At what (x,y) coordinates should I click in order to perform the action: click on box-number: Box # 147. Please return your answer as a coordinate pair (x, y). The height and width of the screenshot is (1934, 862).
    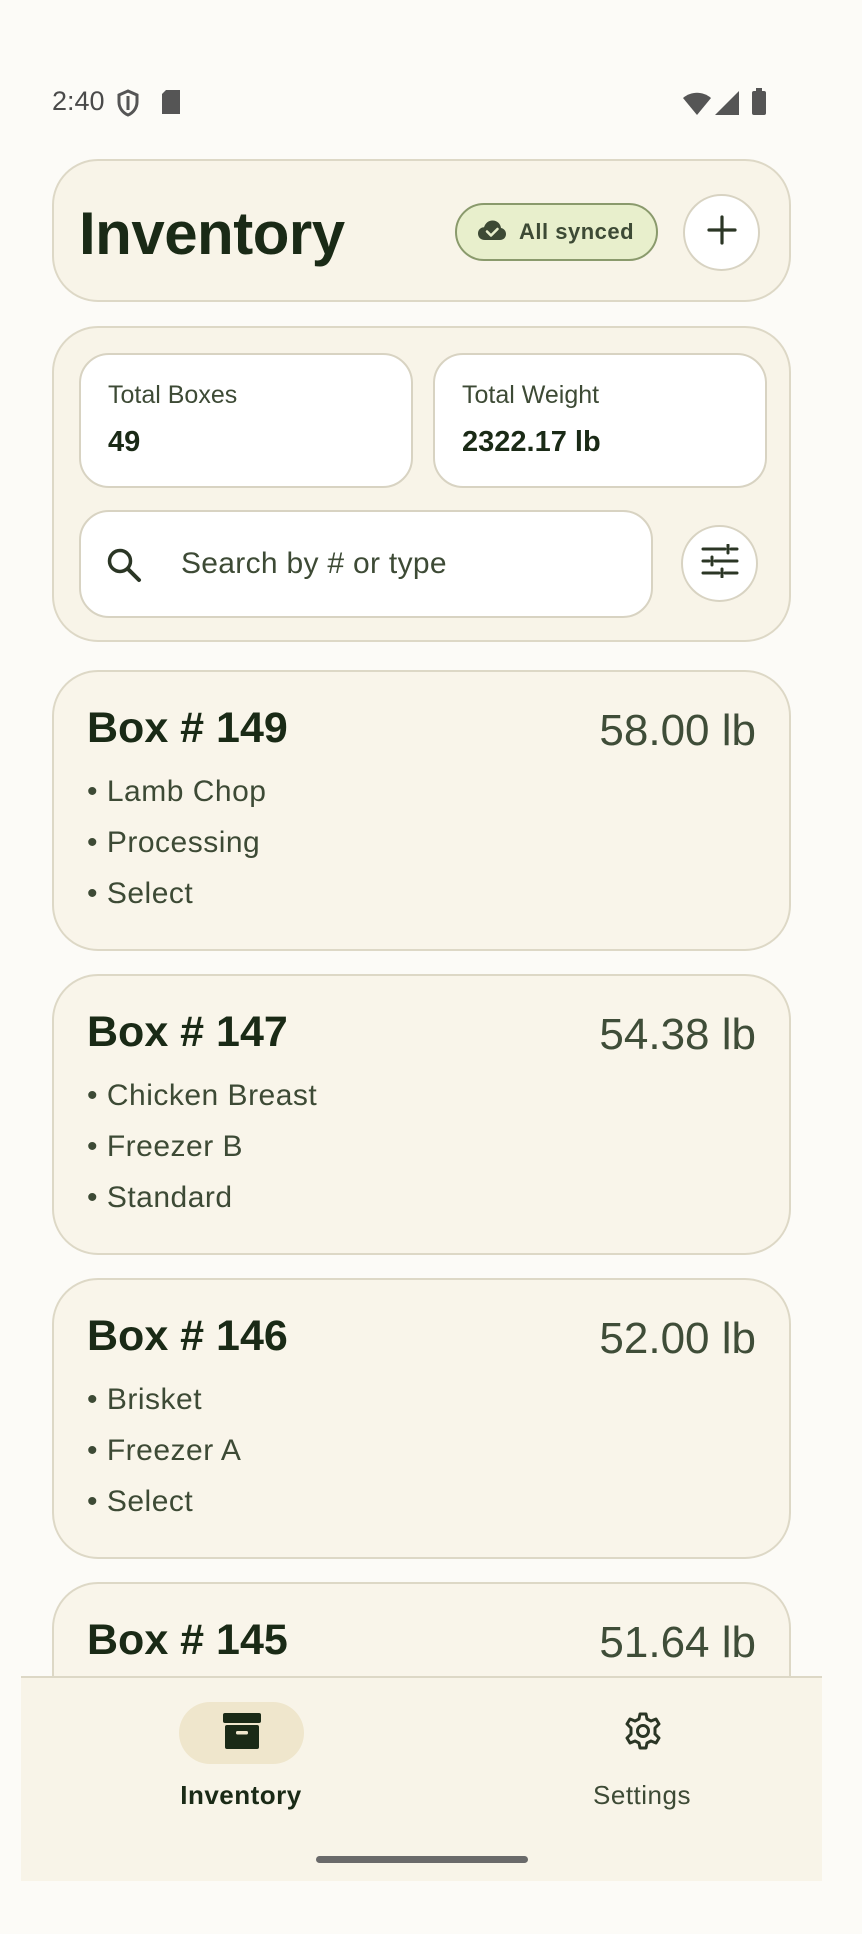
    Looking at the image, I should click on (187, 1032).